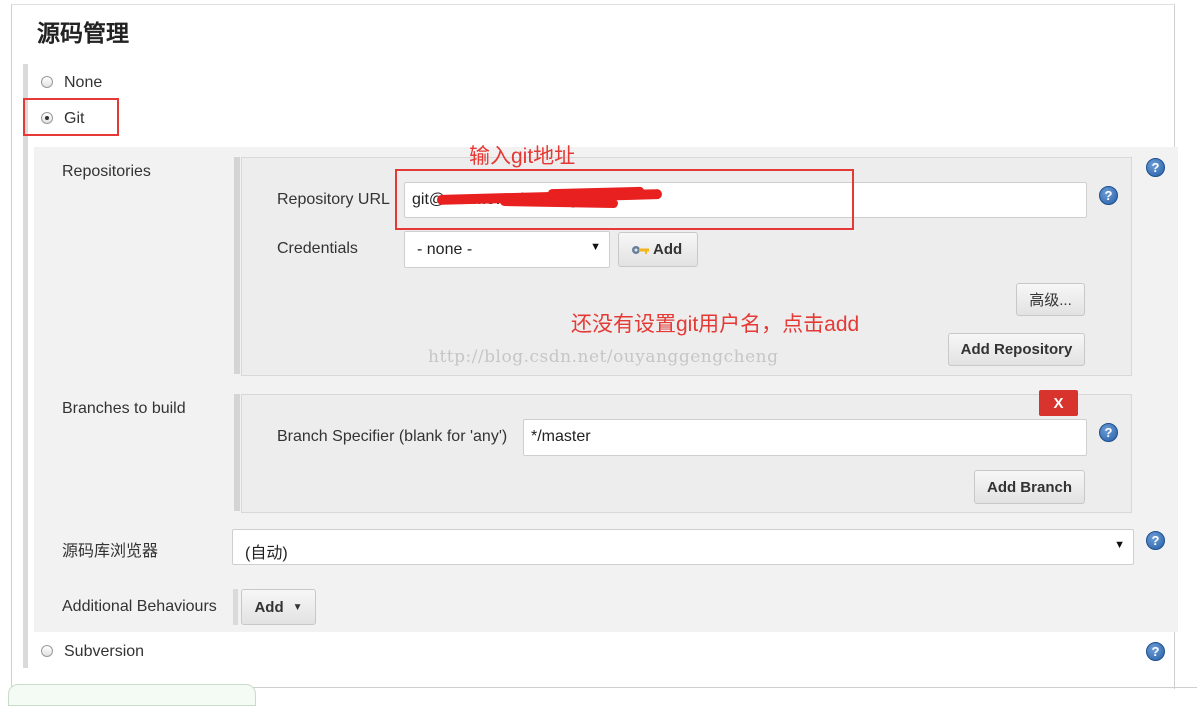 The height and width of the screenshot is (706, 1197). Describe the element at coordinates (110, 551) in the screenshot. I see `repository-browser-label: 源码库浏览器` at that location.